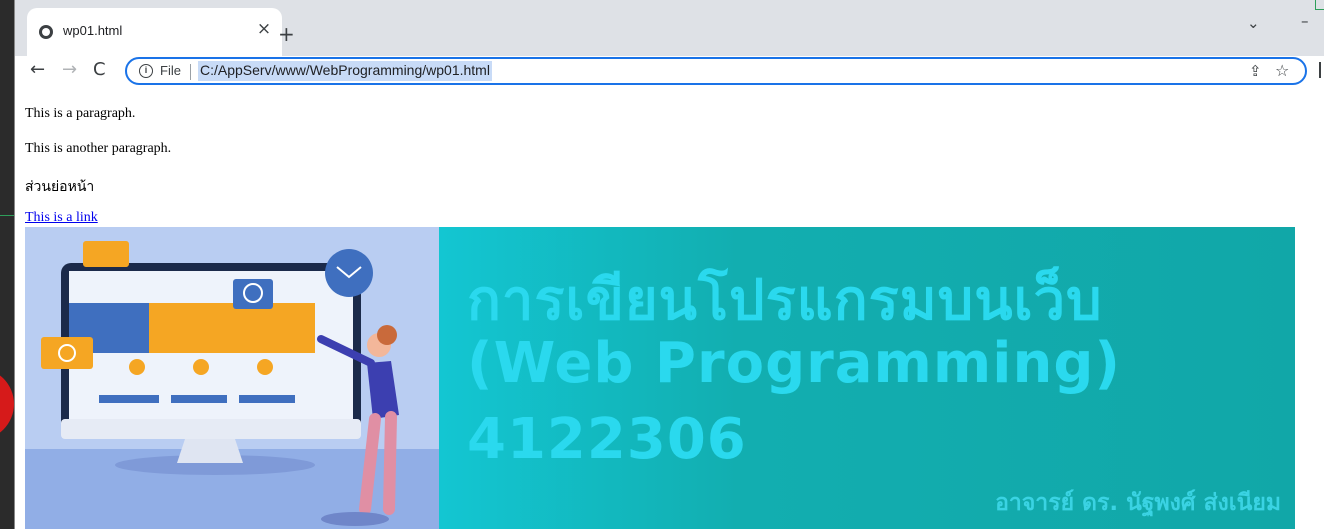  Describe the element at coordinates (220, 383) in the screenshot. I see `monitor-illustration` at that location.